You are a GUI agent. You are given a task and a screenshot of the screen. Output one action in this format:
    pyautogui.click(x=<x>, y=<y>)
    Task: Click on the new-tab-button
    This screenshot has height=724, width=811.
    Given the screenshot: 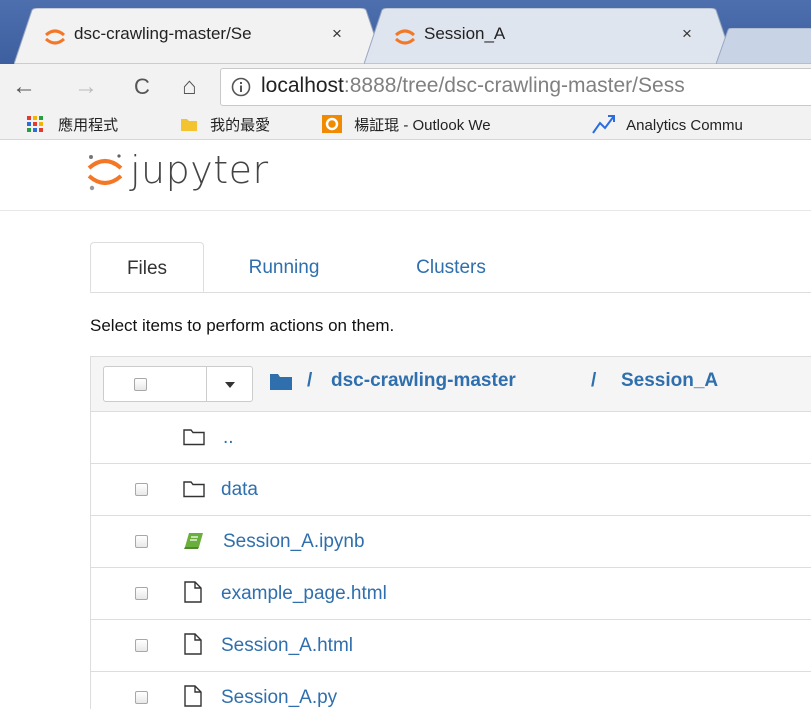 What is the action you would take?
    pyautogui.click(x=763, y=46)
    